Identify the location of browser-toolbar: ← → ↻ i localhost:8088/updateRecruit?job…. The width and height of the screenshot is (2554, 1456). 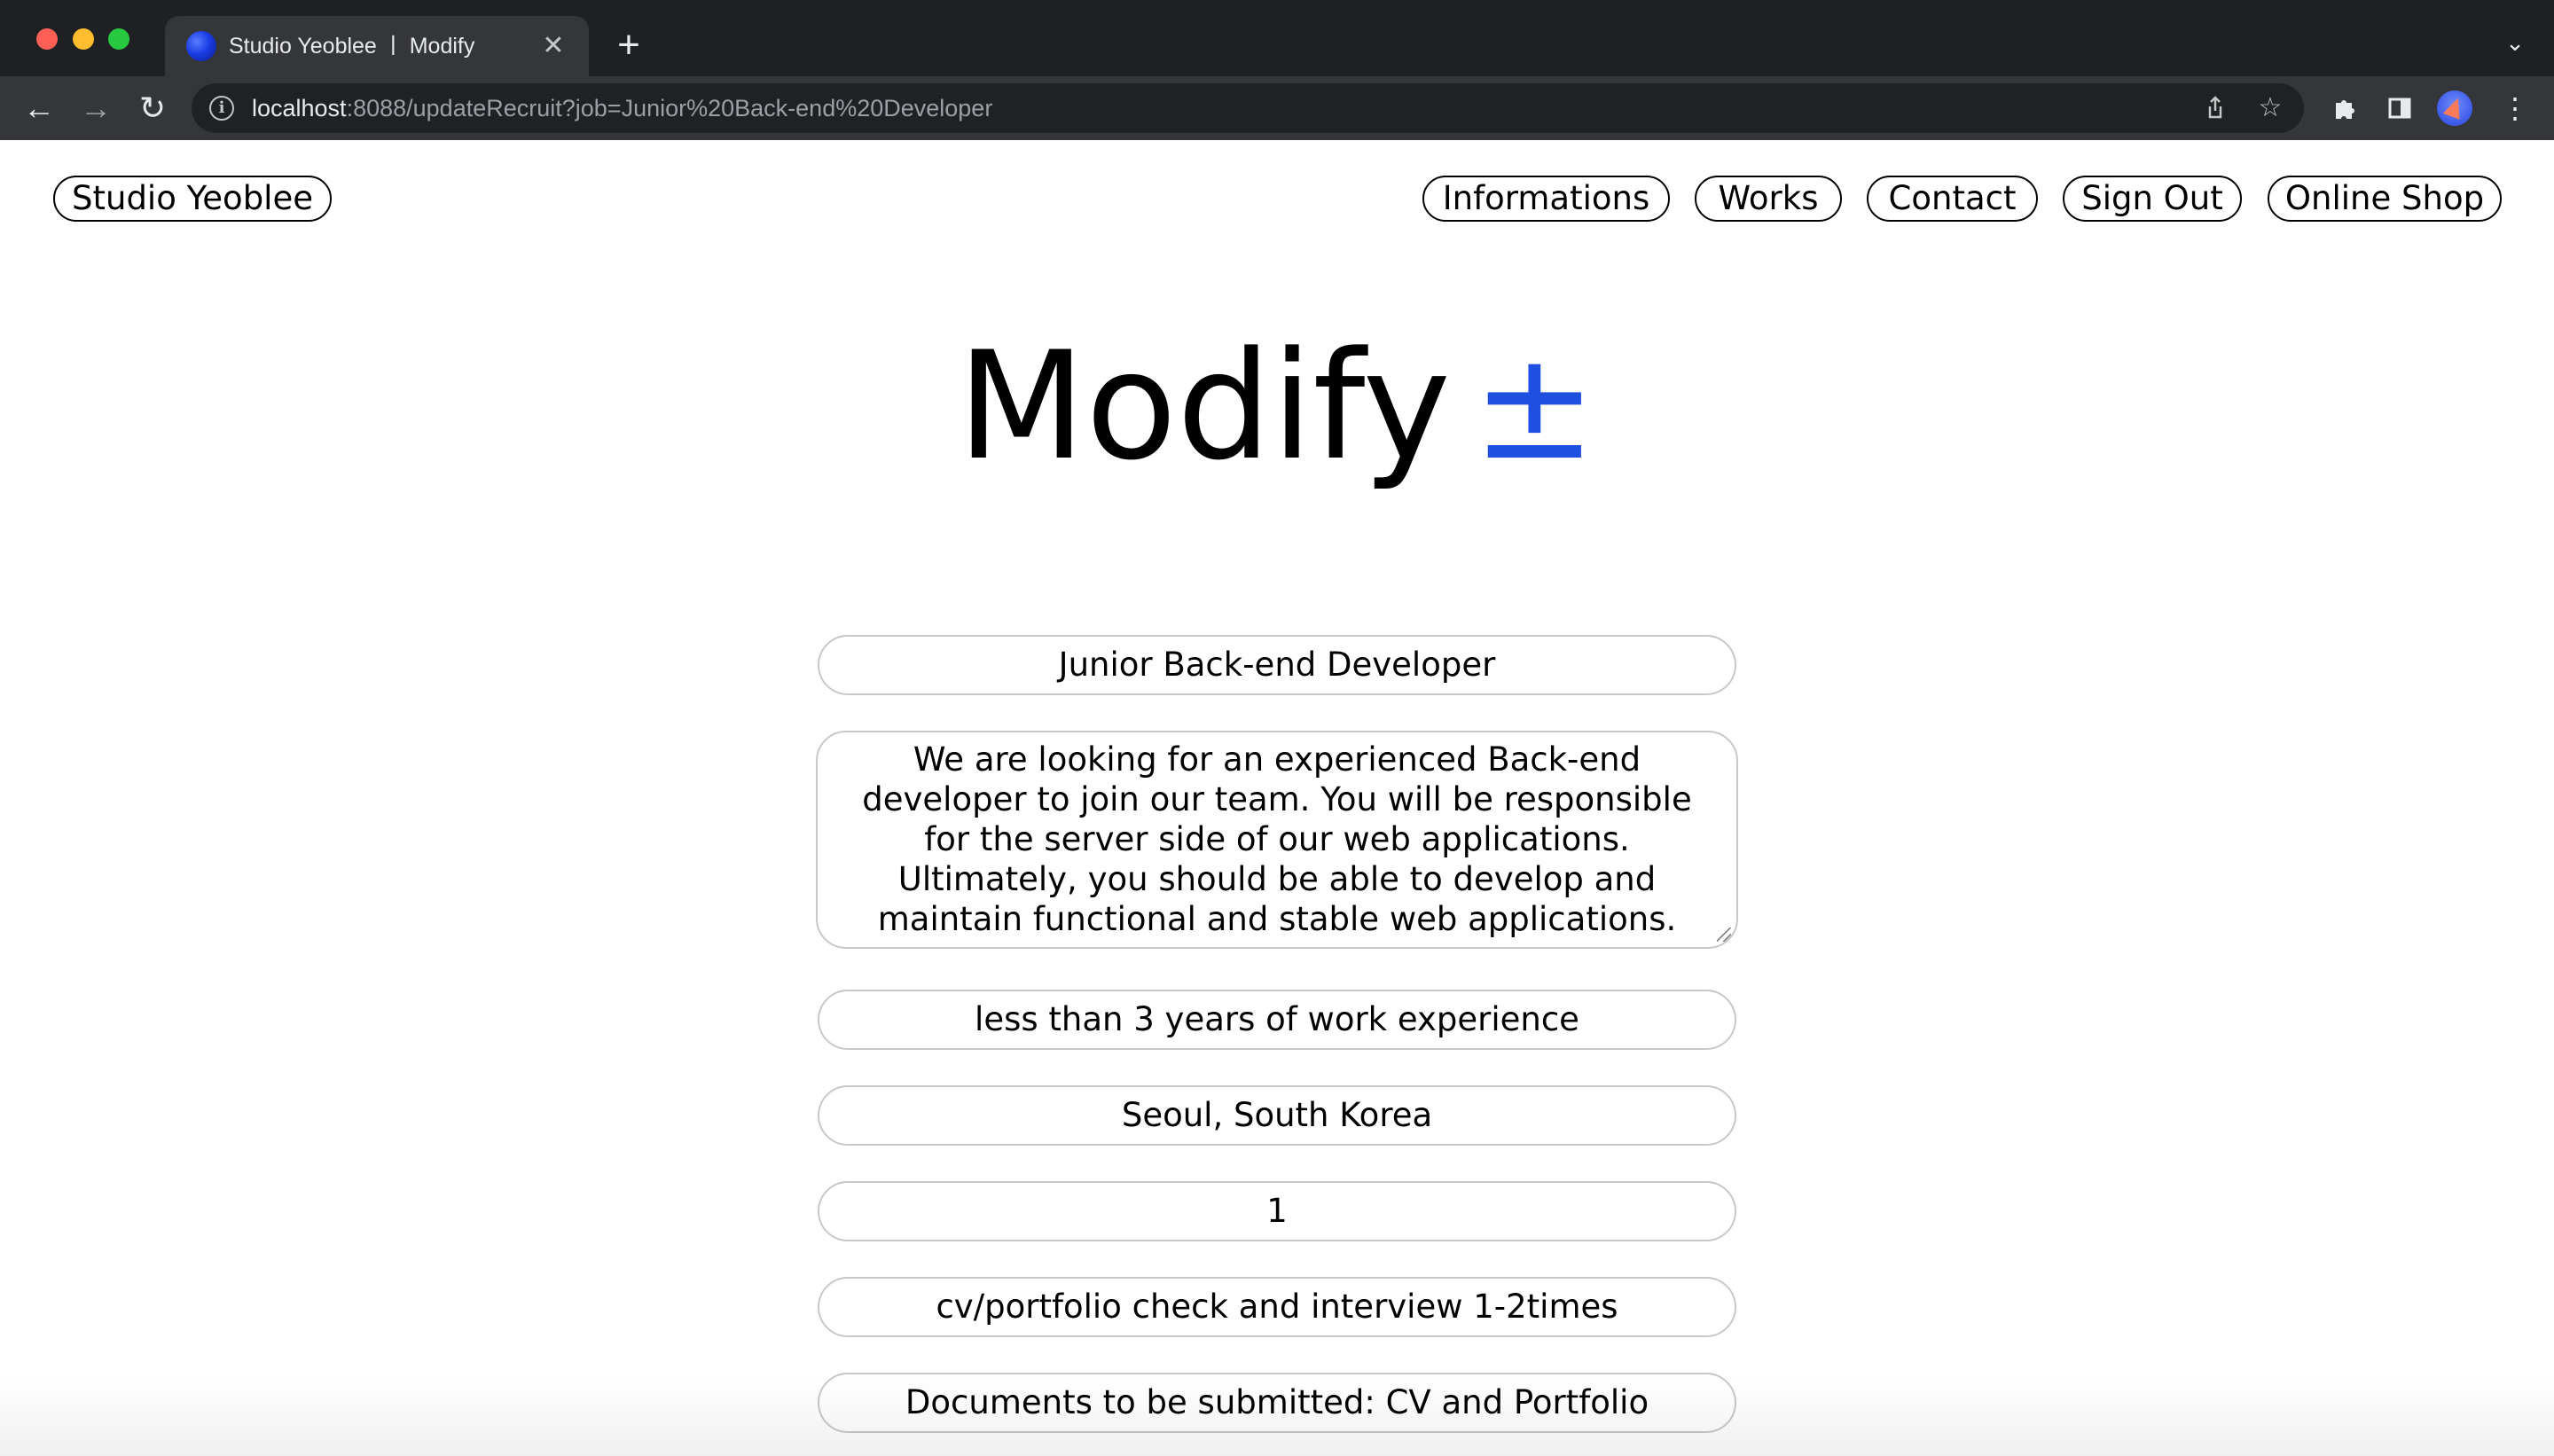
(1277, 108).